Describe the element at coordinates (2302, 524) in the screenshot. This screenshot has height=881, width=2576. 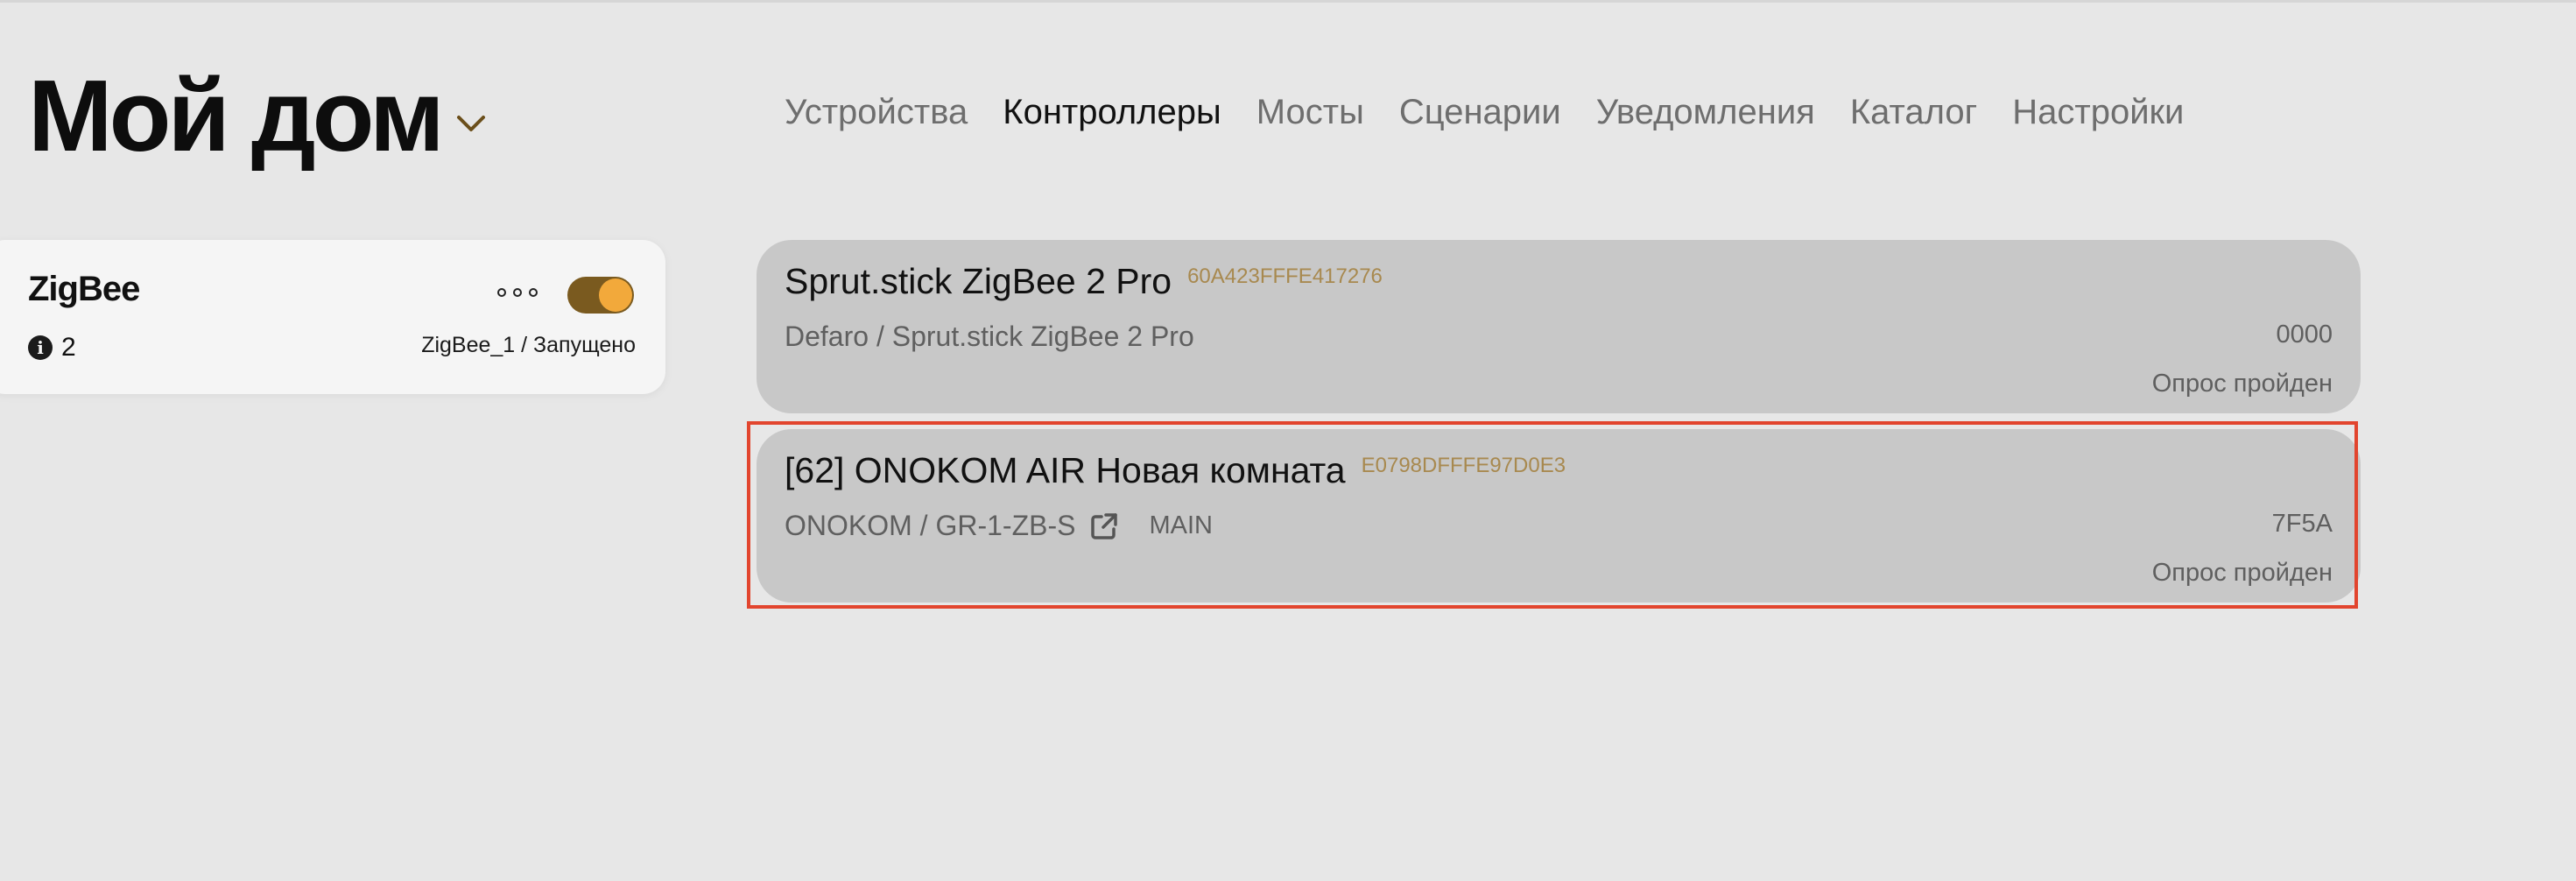
I see `device-address: 7F5A` at that location.